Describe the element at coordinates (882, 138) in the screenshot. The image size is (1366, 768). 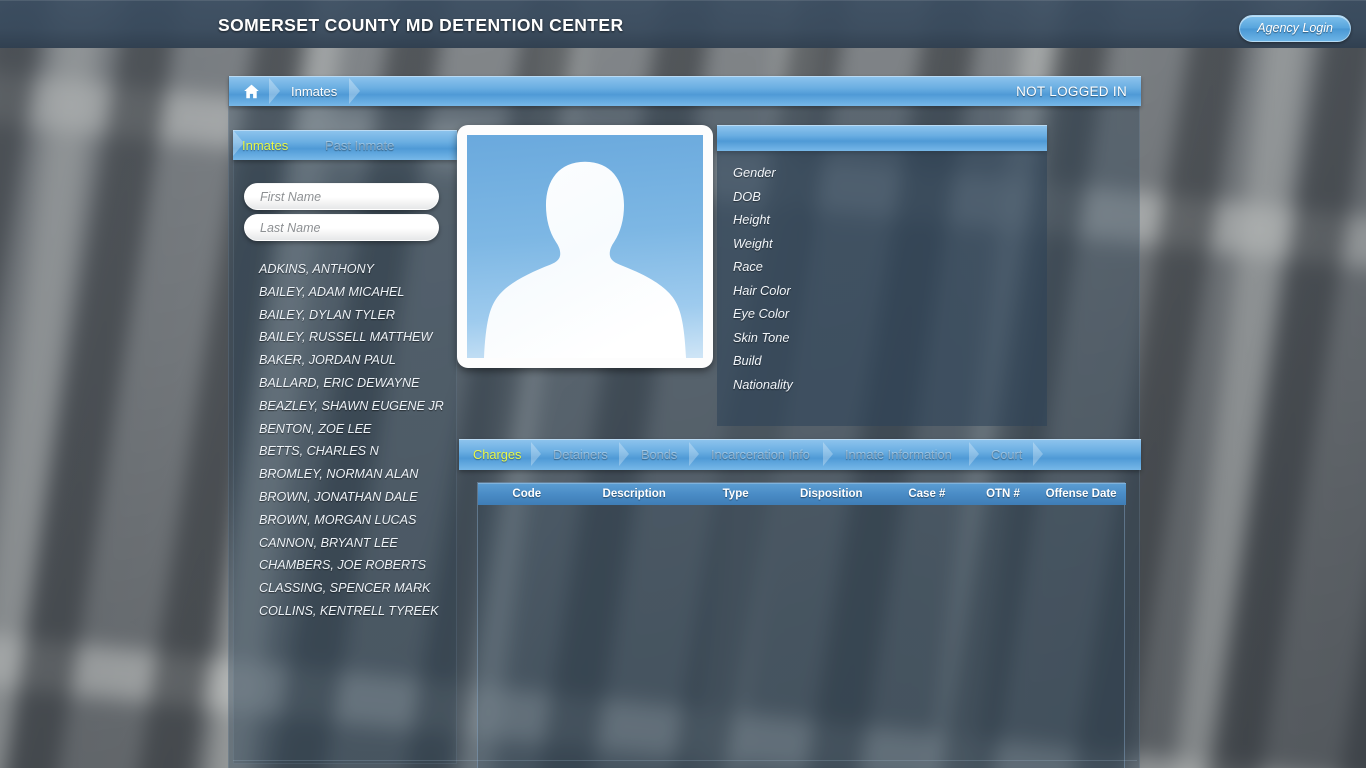
I see `inmate-info-header` at that location.